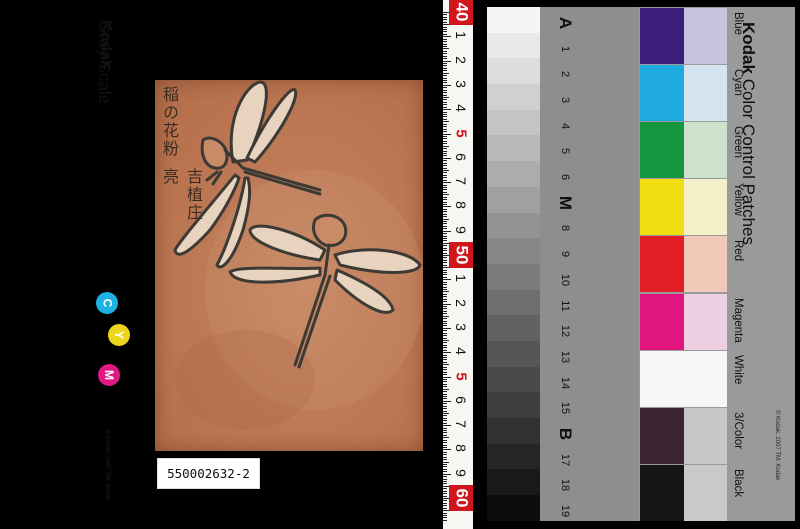  I want to click on color-patch-label: 3/Color, so click(738, 430).